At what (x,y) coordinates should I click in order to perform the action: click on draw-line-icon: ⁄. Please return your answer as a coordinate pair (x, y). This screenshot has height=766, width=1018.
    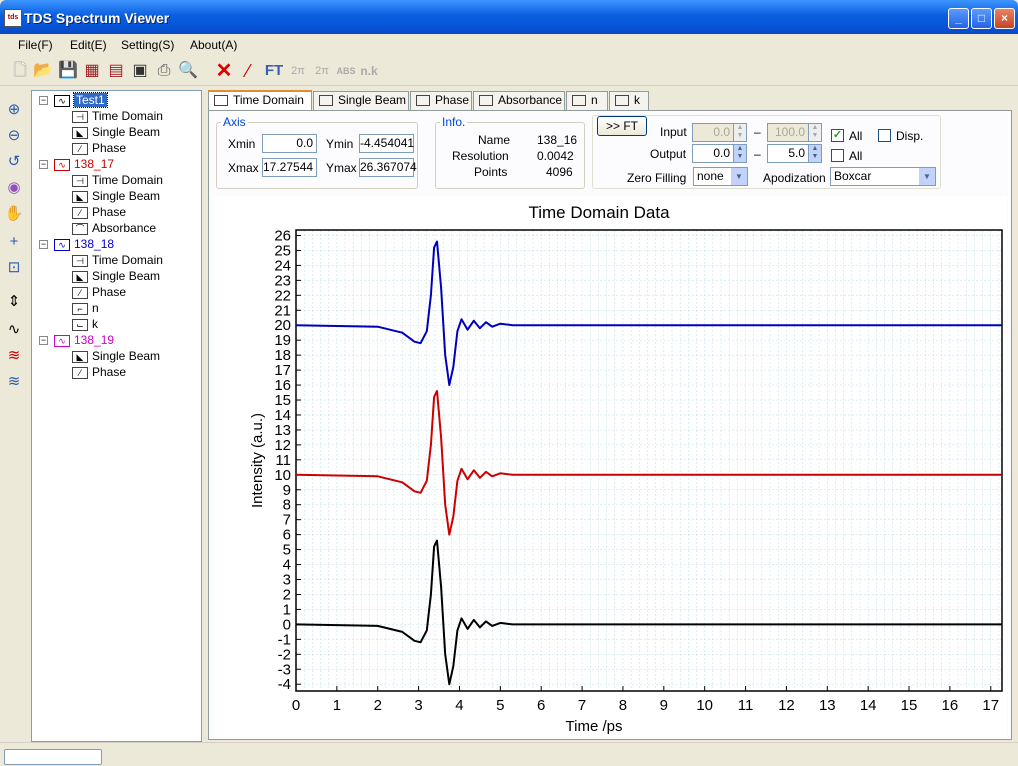
    Looking at the image, I should click on (248, 71).